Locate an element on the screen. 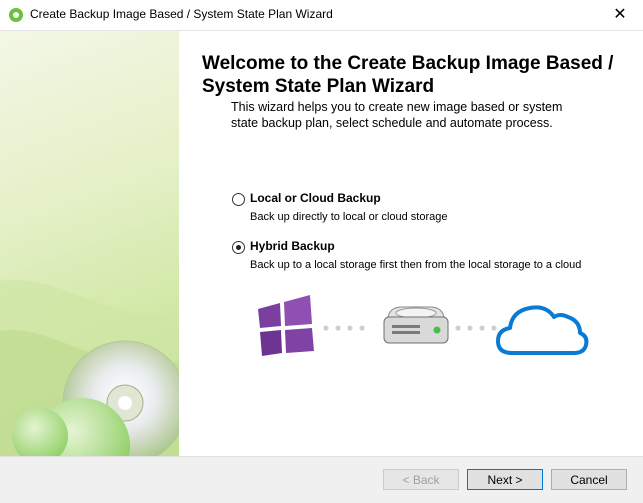  windows-icon is located at coordinates (286, 325).